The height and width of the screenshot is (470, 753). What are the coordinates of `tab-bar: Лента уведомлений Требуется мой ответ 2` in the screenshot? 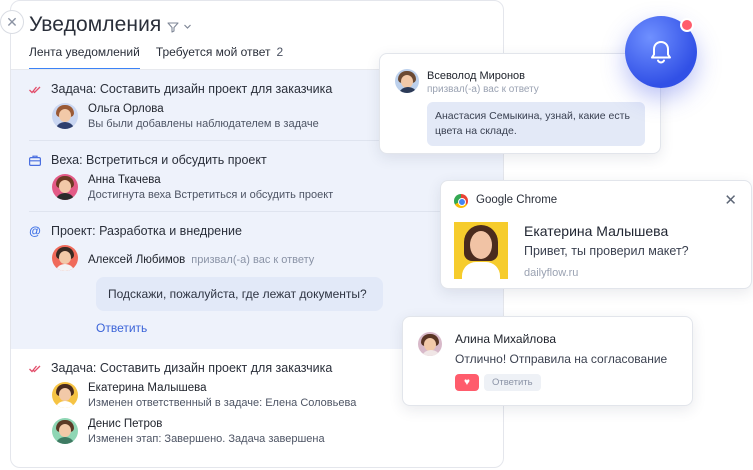 It's located at (156, 57).